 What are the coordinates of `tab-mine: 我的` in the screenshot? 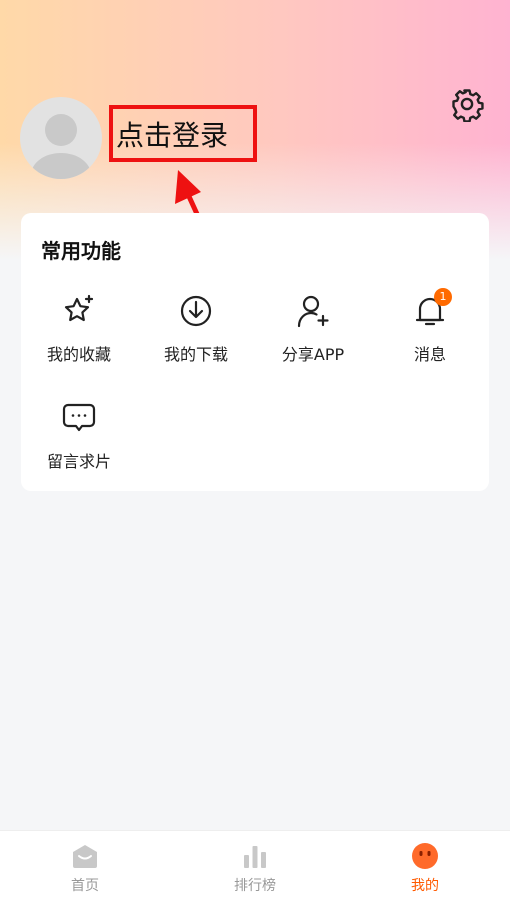 It's located at (425, 865).